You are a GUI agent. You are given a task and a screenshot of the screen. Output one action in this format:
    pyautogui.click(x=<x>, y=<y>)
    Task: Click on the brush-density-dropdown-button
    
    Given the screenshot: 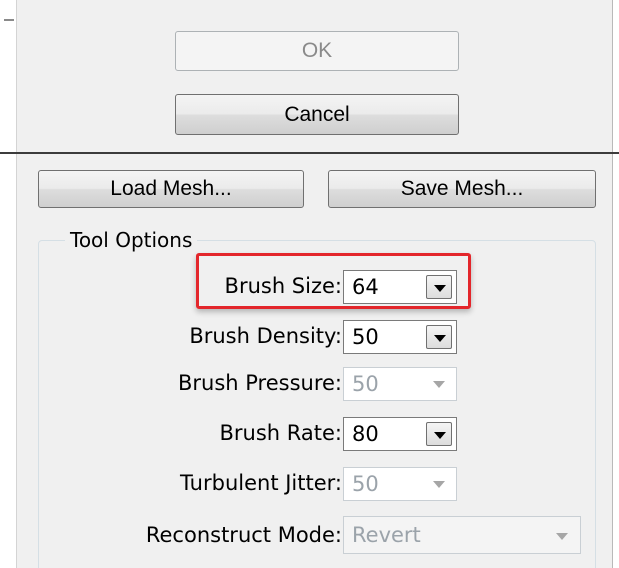 What is the action you would take?
    pyautogui.click(x=439, y=337)
    